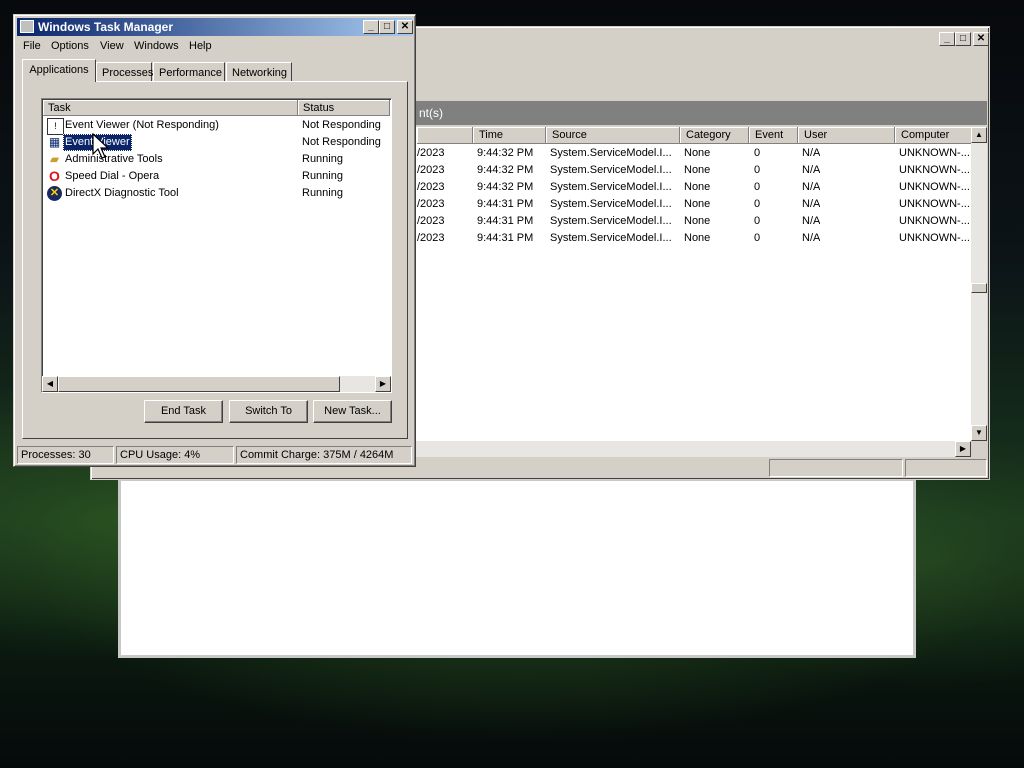 This screenshot has width=1024, height=768. I want to click on column-header-computer: Computer, so click(934, 135).